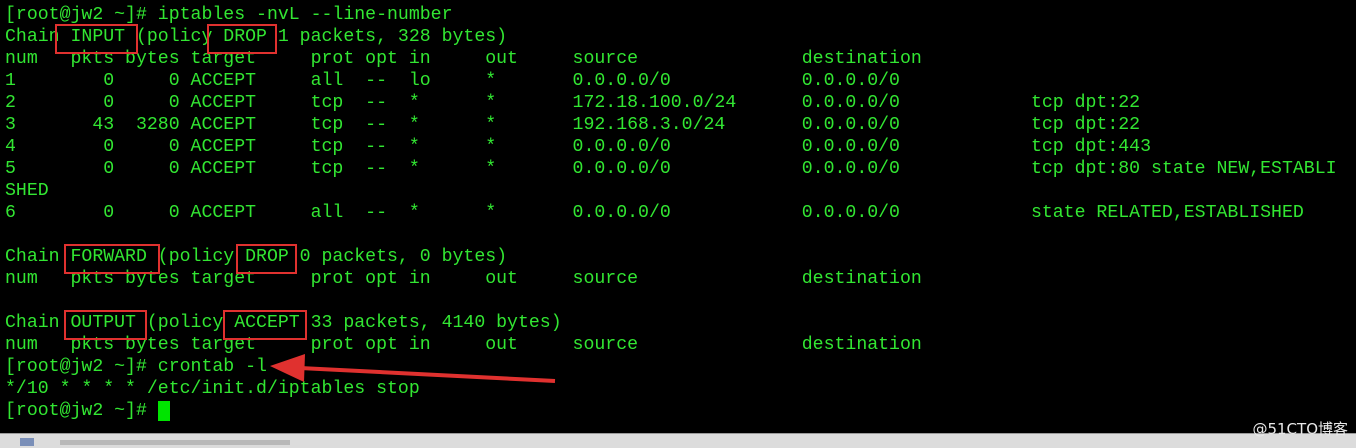 The height and width of the screenshot is (448, 1356). I want to click on site-watermark: @51CTO博客, so click(1300, 429).